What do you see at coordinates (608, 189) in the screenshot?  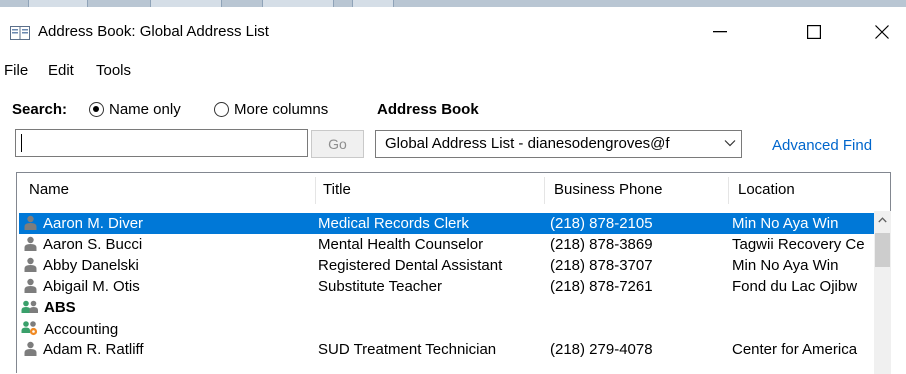 I see `column-header-business-phone: Business Phone` at bounding box center [608, 189].